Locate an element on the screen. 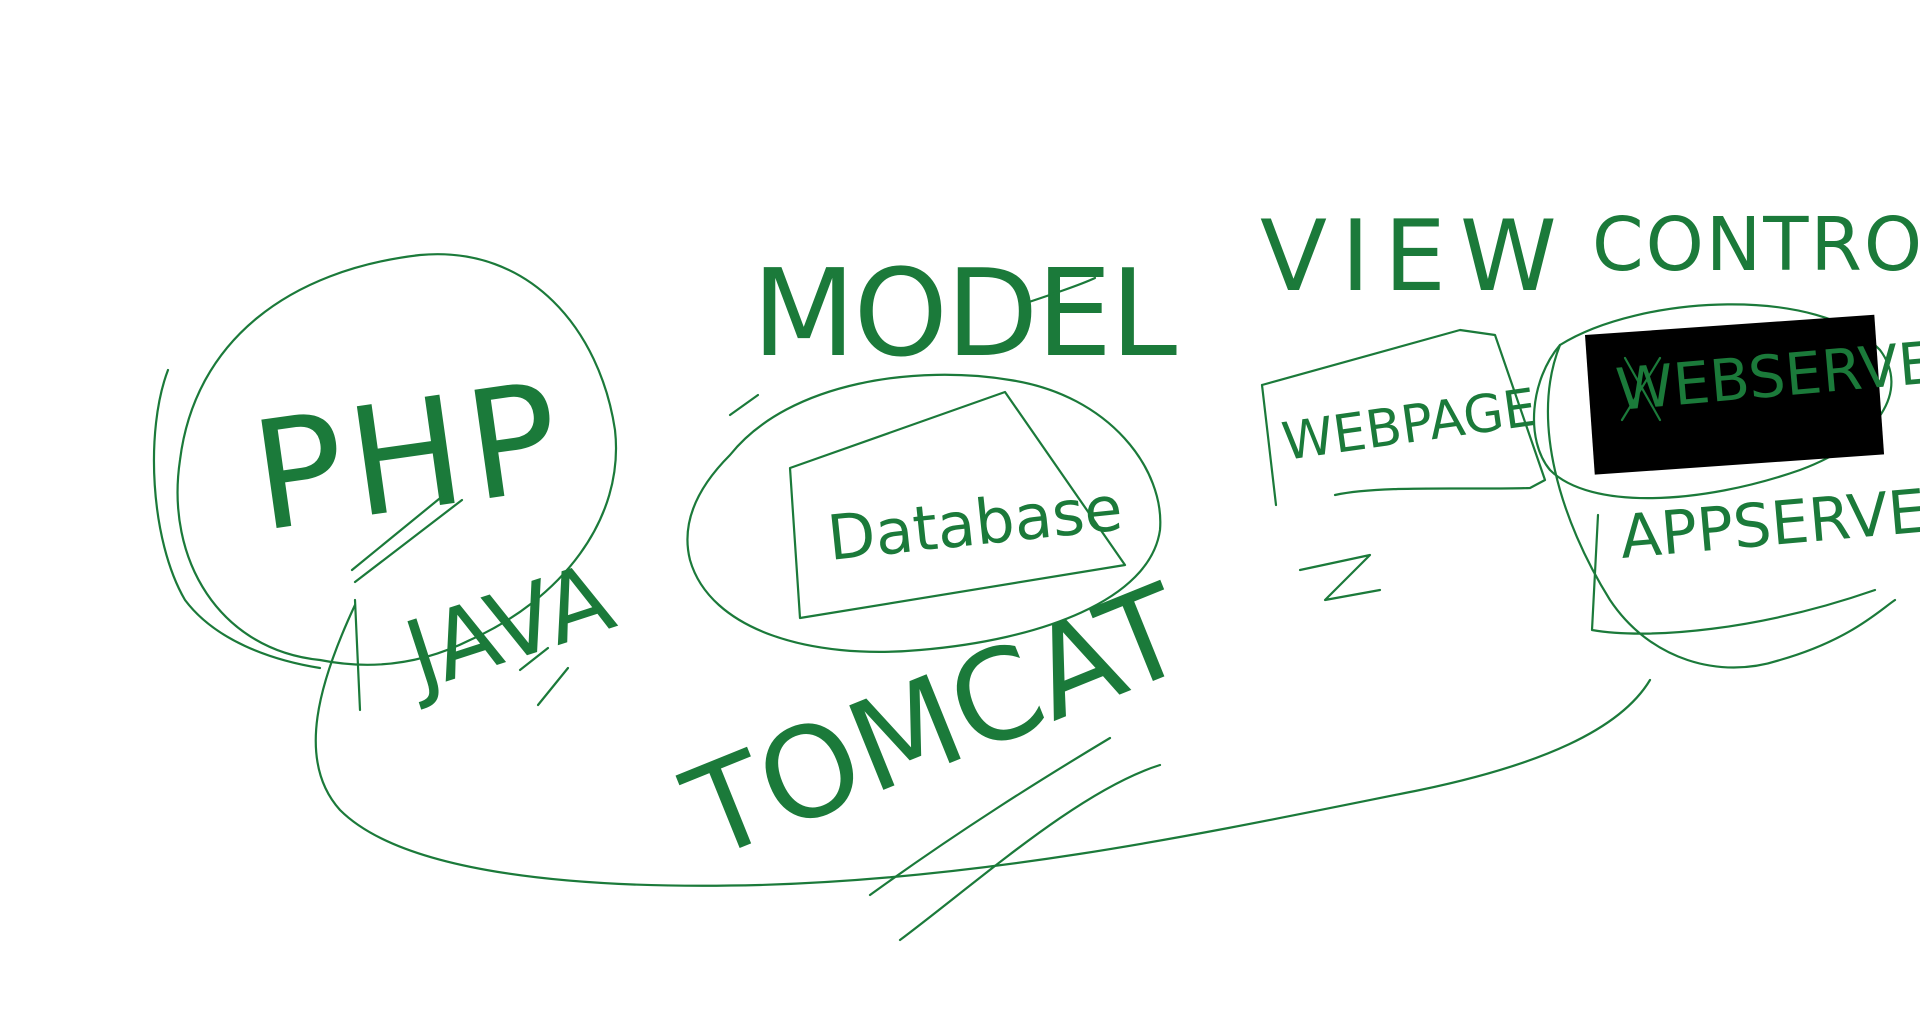  equiv-mark is located at coordinates (1340, 577).